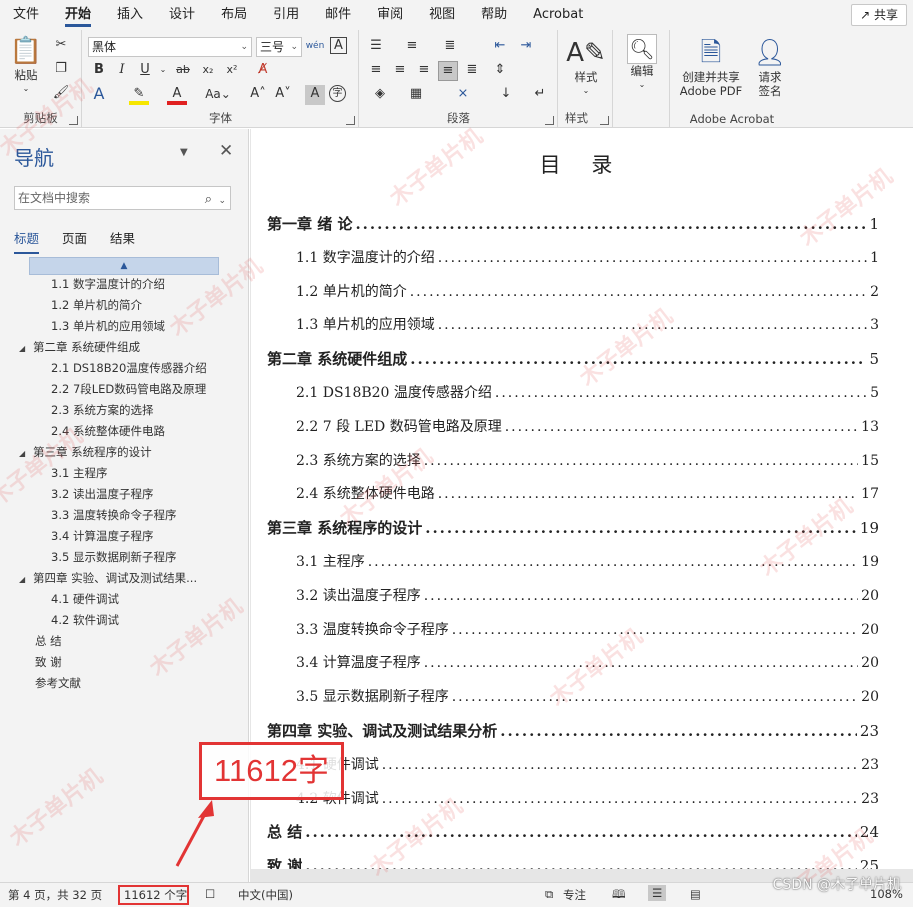 The image size is (913, 907). Describe the element at coordinates (350, 120) in the screenshot. I see `font-launcher` at that location.